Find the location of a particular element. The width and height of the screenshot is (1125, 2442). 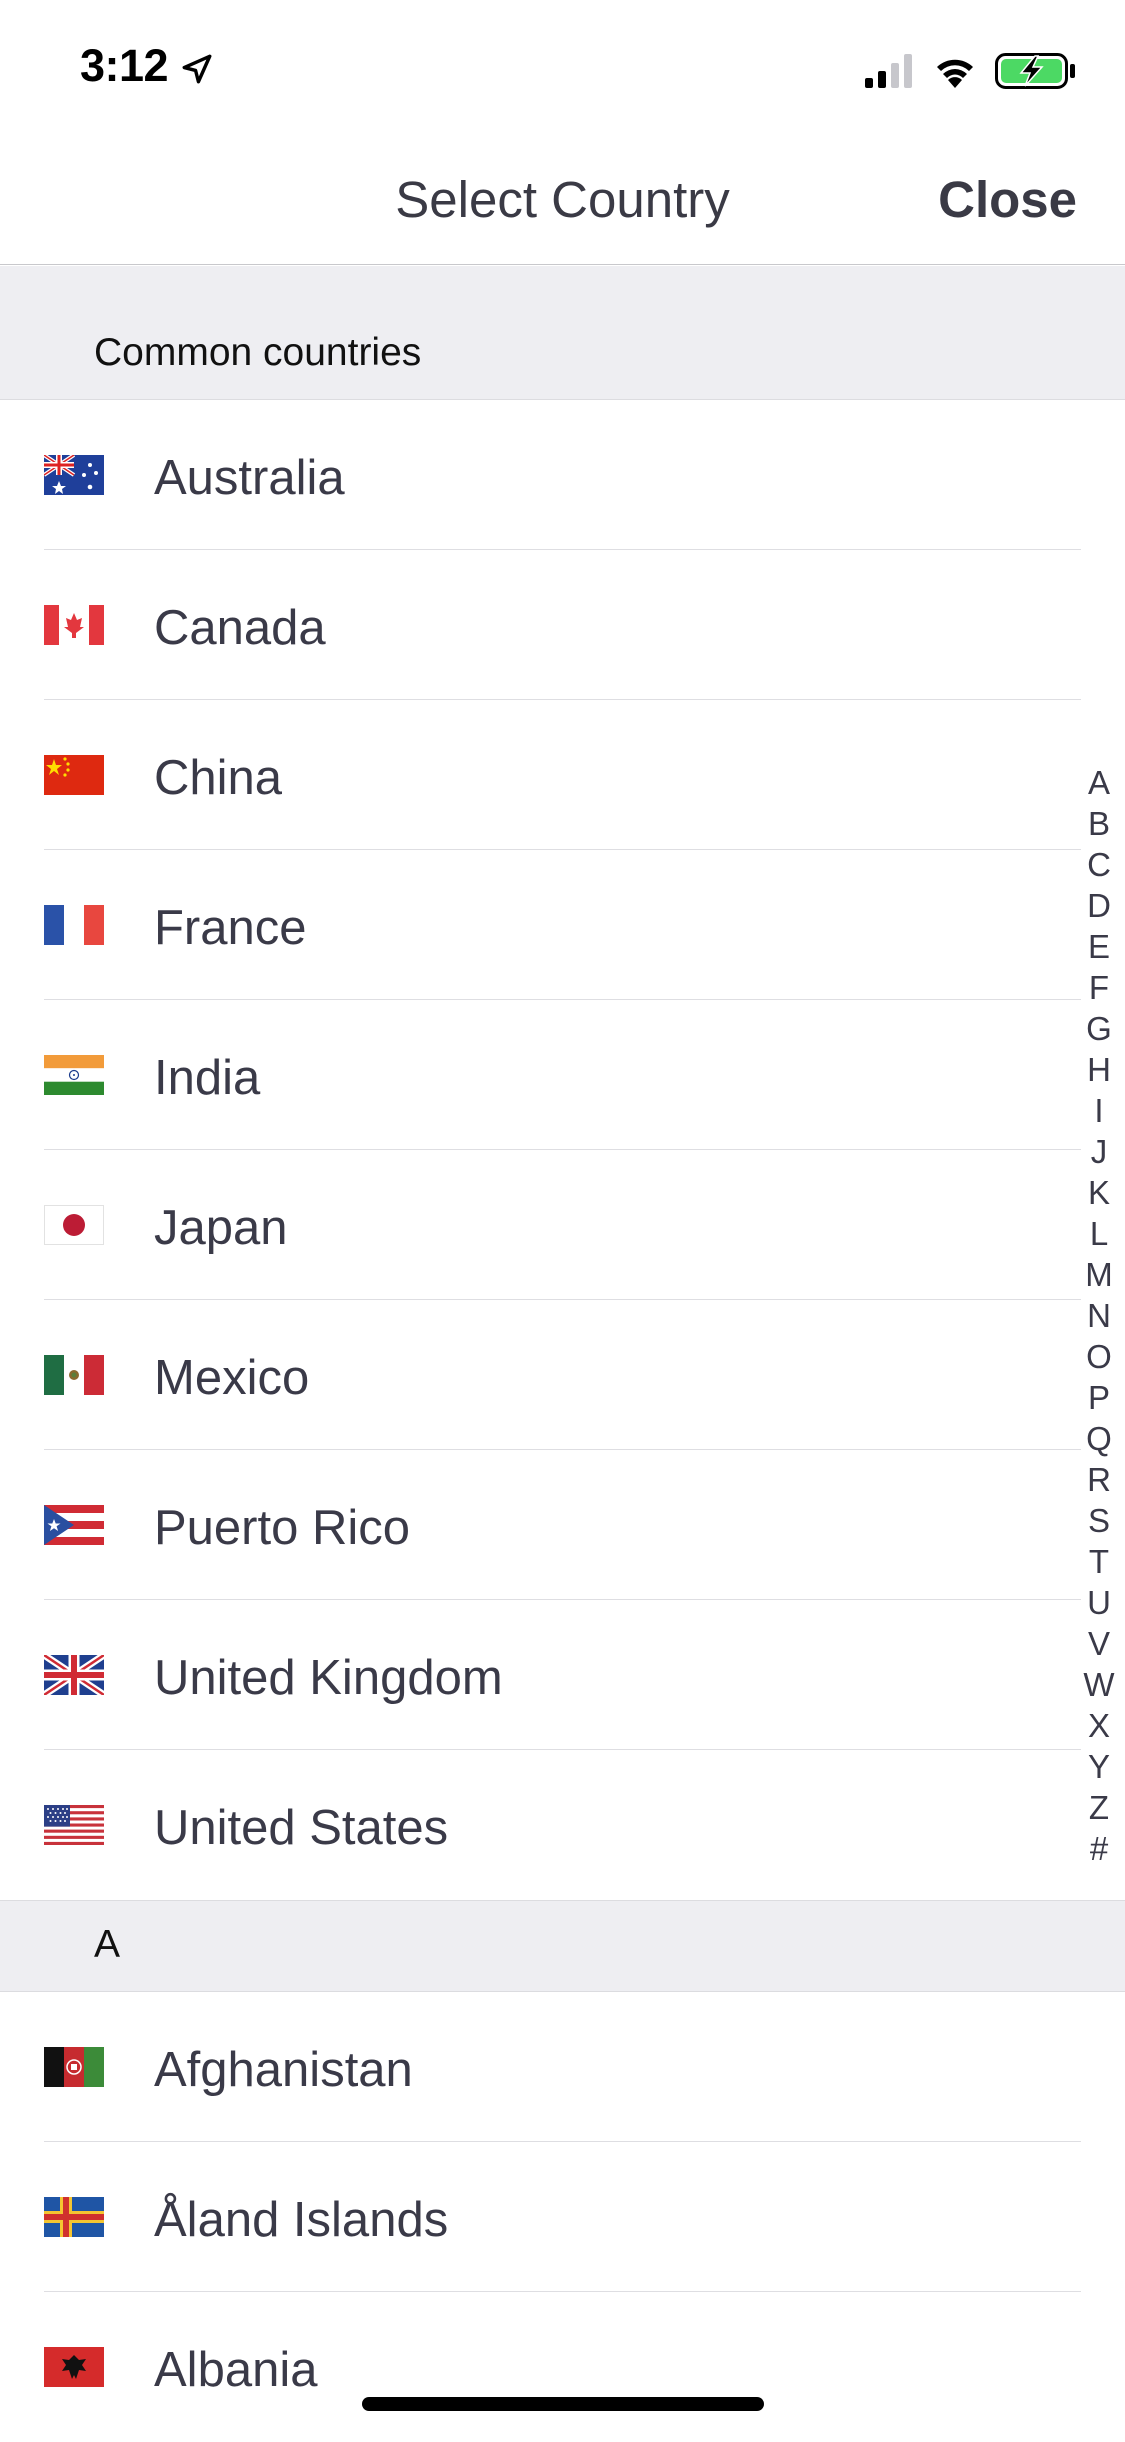

japan-flag-icon is located at coordinates (74, 1225).